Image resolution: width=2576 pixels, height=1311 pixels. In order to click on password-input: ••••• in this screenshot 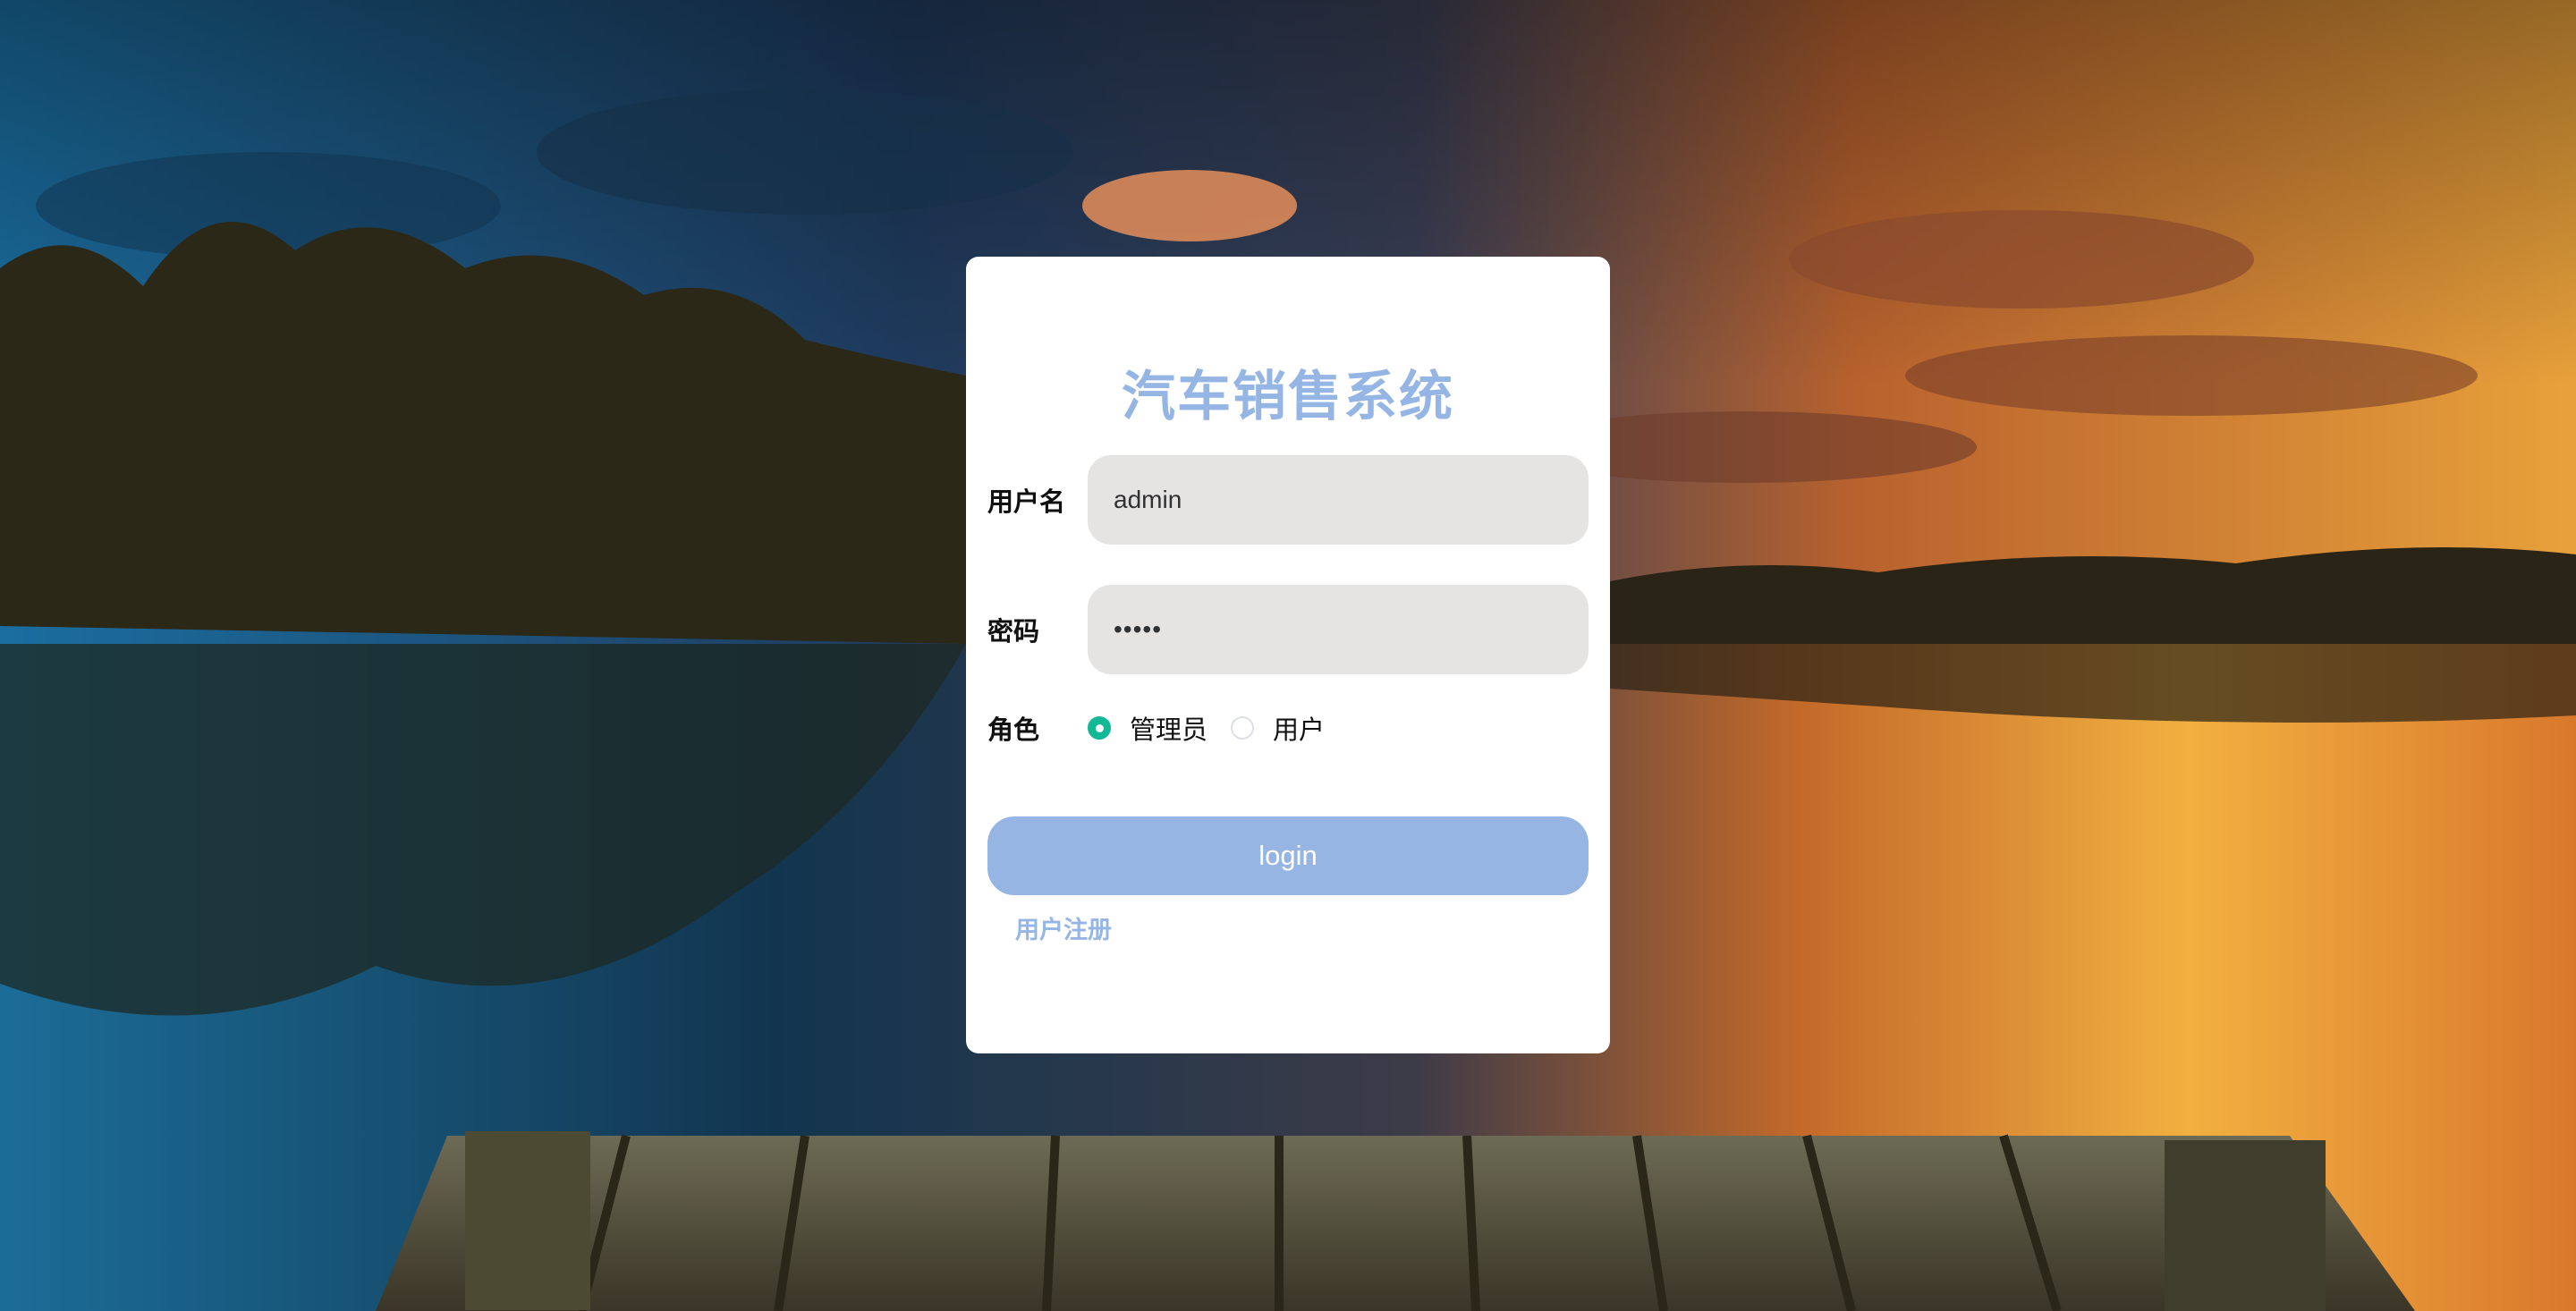, I will do `click(1338, 629)`.